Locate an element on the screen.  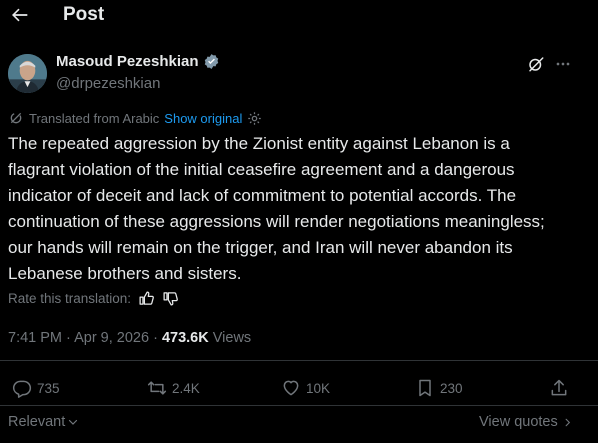
heart-icon is located at coordinates (291, 388).